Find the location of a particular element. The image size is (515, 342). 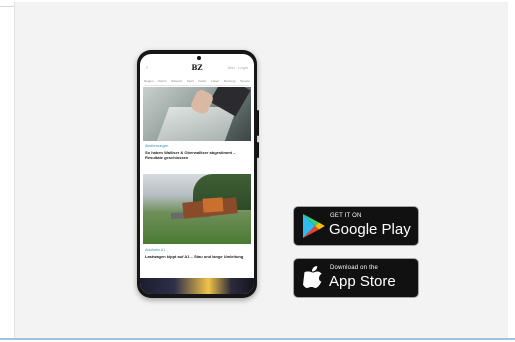

nav-divider is located at coordinates (197, 85).